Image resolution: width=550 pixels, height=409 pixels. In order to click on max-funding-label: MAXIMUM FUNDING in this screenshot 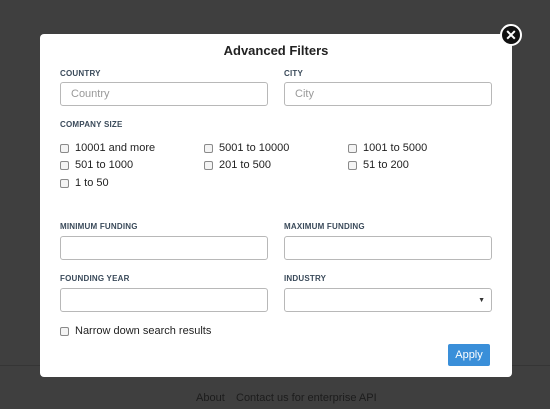, I will do `click(324, 226)`.